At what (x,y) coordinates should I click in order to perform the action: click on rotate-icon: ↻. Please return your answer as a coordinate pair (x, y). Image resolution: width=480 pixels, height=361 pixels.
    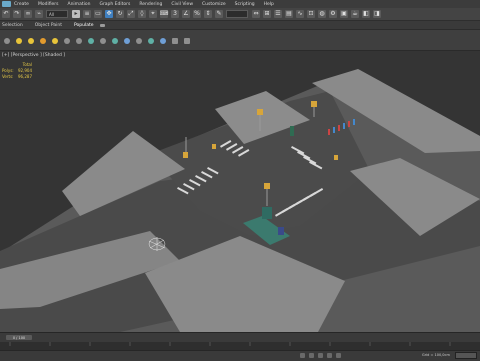
    Looking at the image, I should click on (120, 14).